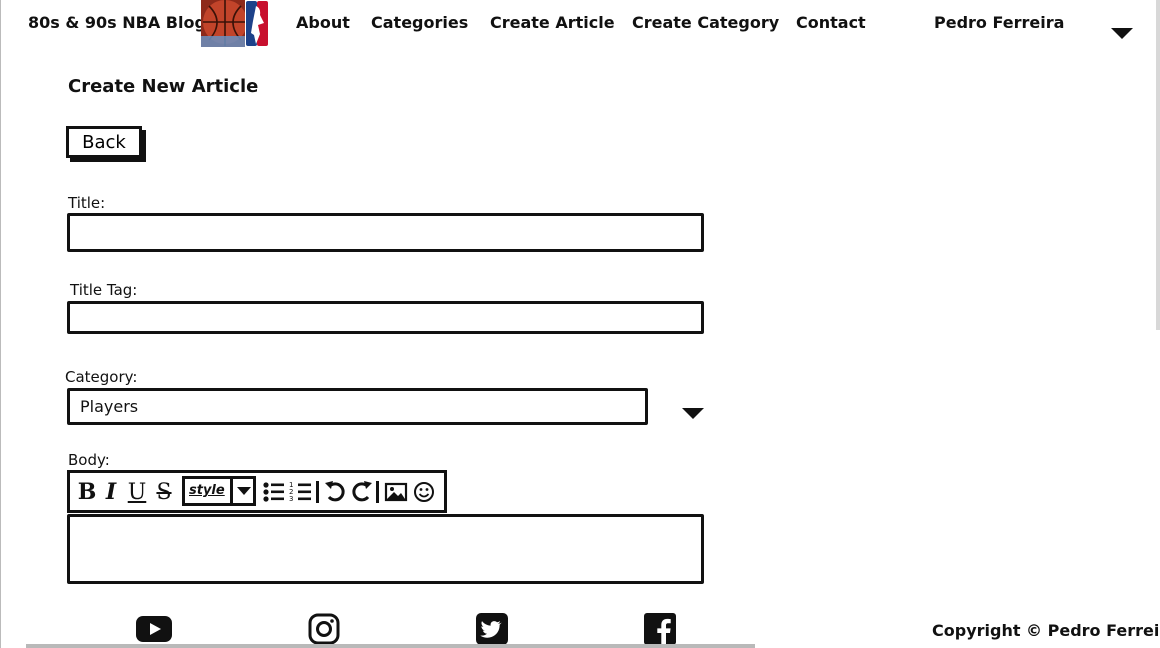  What do you see at coordinates (831, 22) in the screenshot?
I see `nav-link-contact: Contact` at bounding box center [831, 22].